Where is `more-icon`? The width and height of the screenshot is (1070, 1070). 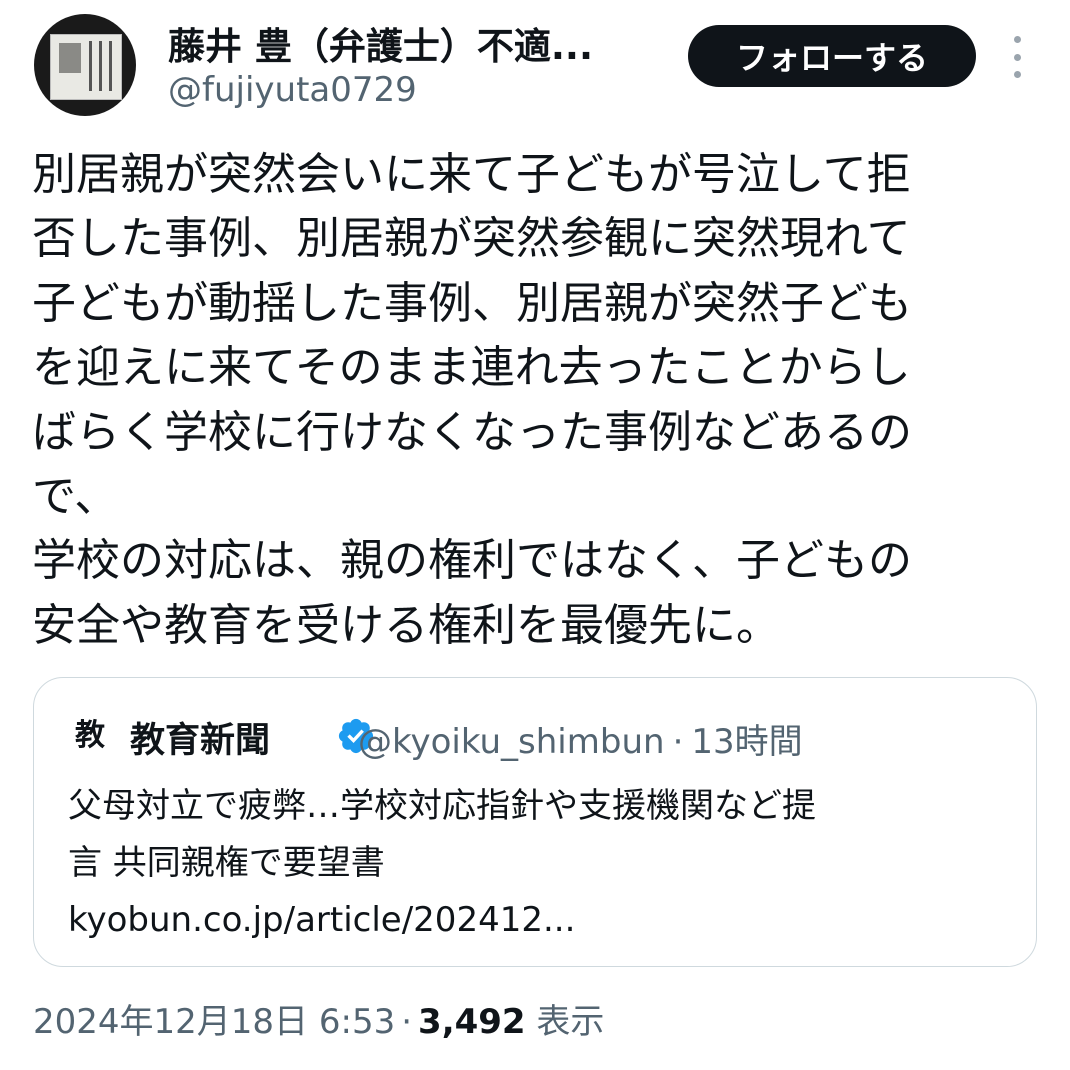
more-icon is located at coordinates (1017, 57).